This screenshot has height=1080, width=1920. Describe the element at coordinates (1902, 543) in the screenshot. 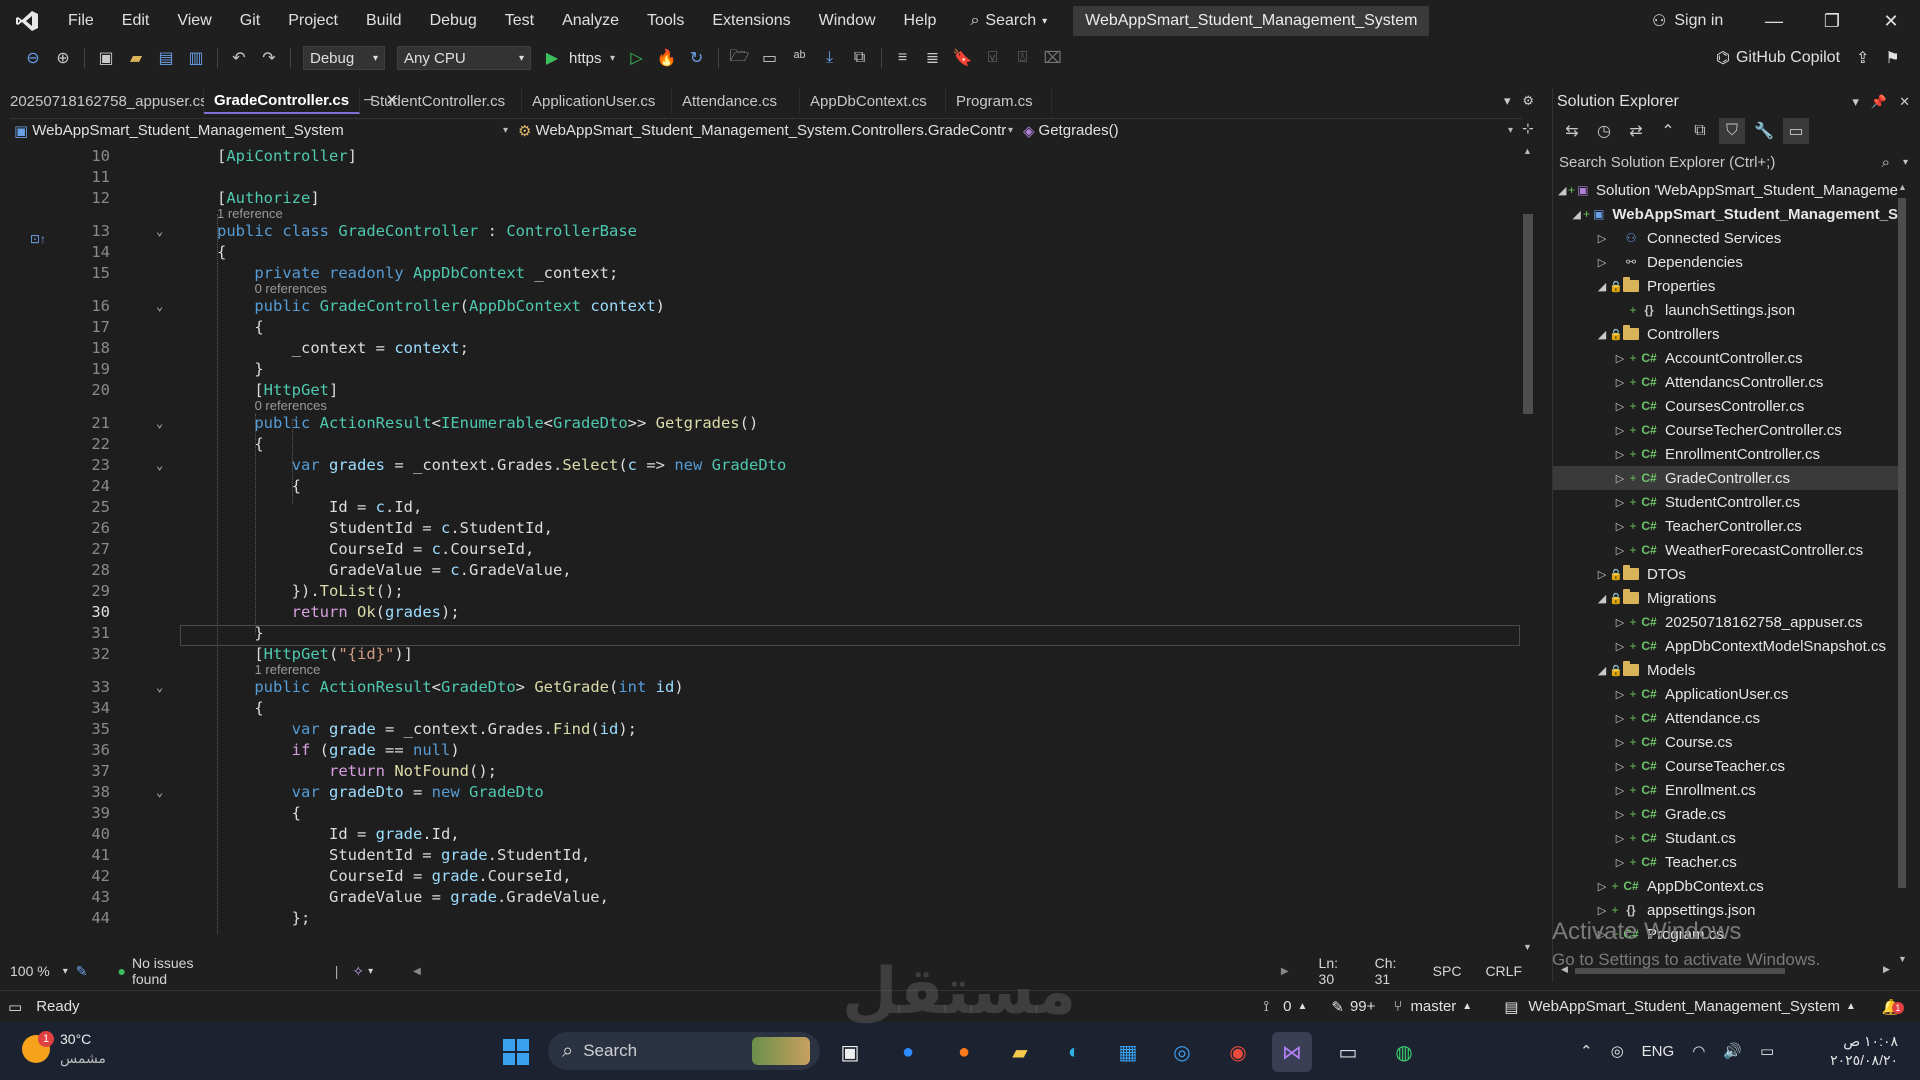

I see `scrollbar-thumb` at that location.